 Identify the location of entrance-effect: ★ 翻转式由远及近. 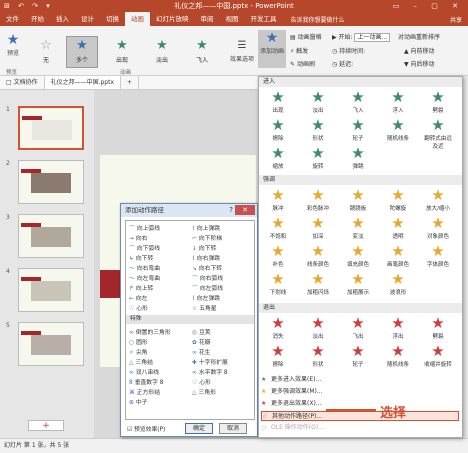
(438, 134).